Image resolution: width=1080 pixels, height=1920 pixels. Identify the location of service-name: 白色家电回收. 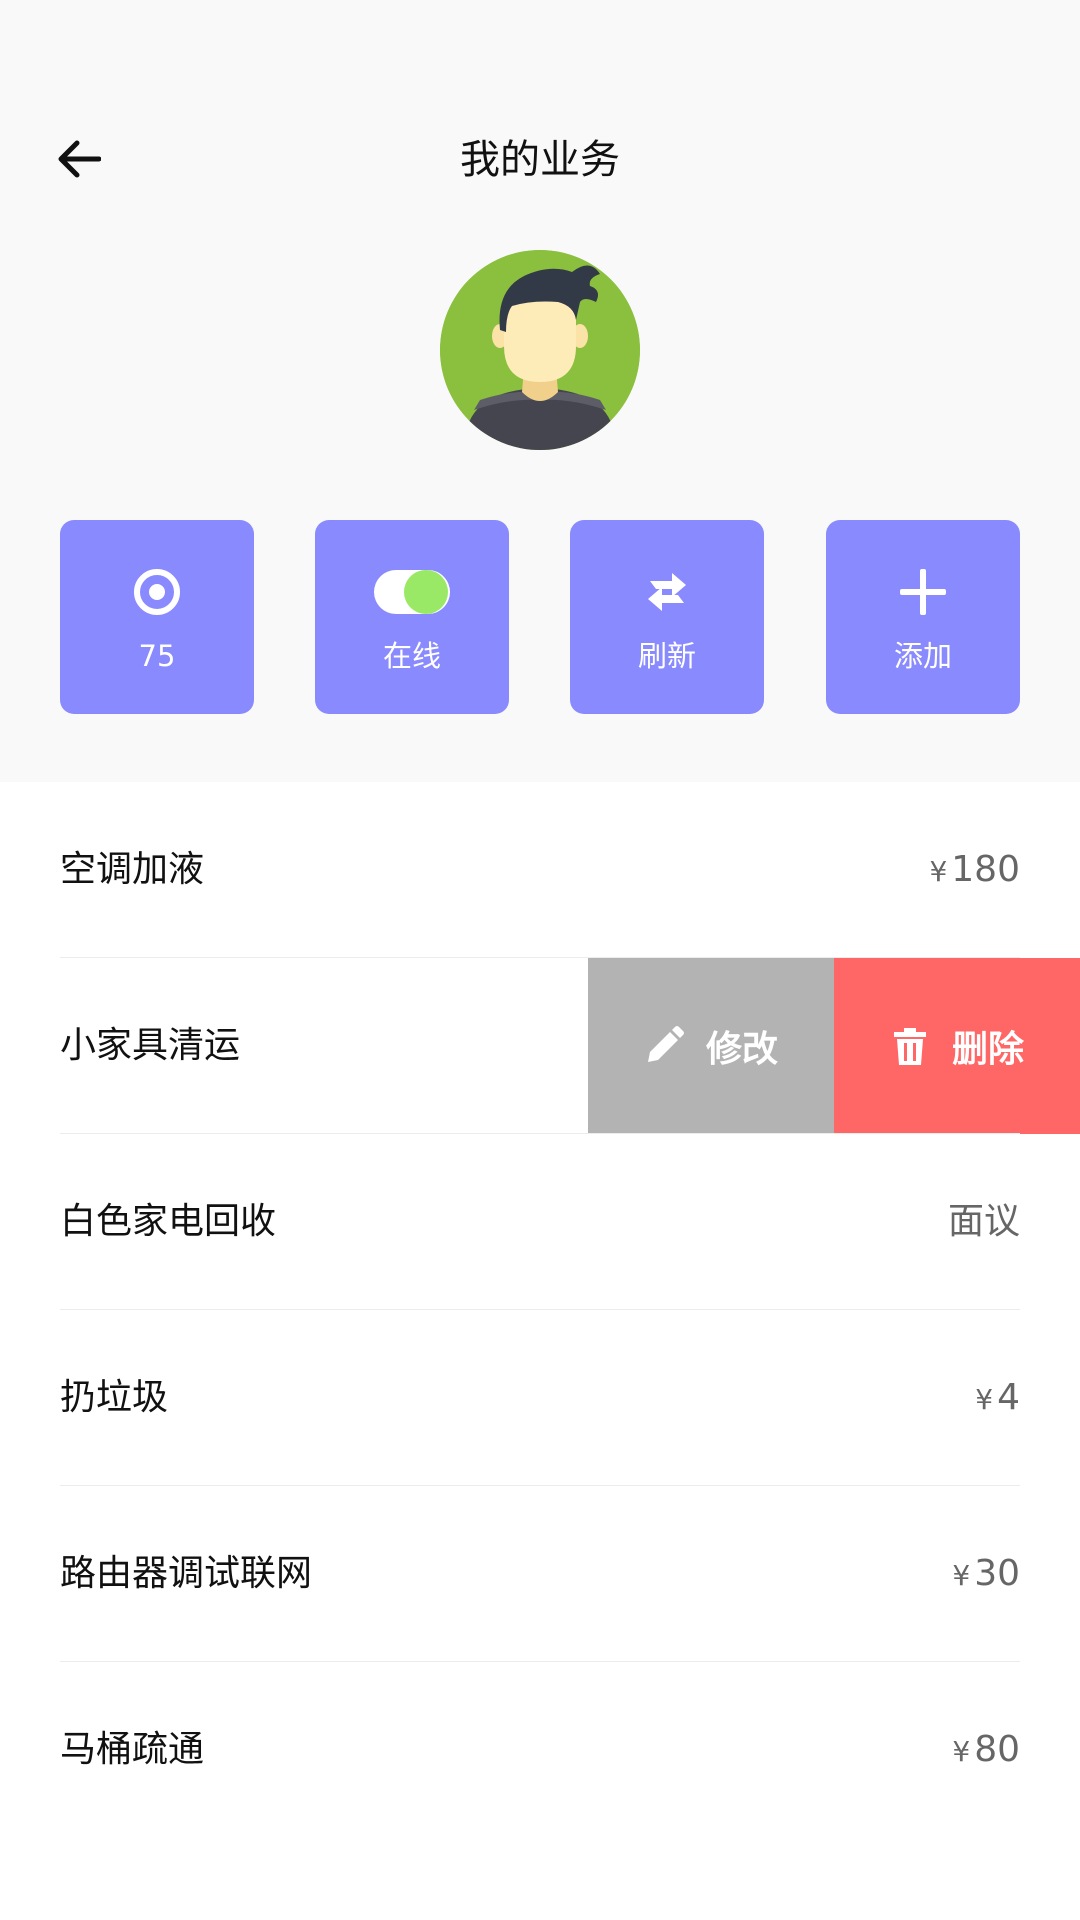
(168, 1221).